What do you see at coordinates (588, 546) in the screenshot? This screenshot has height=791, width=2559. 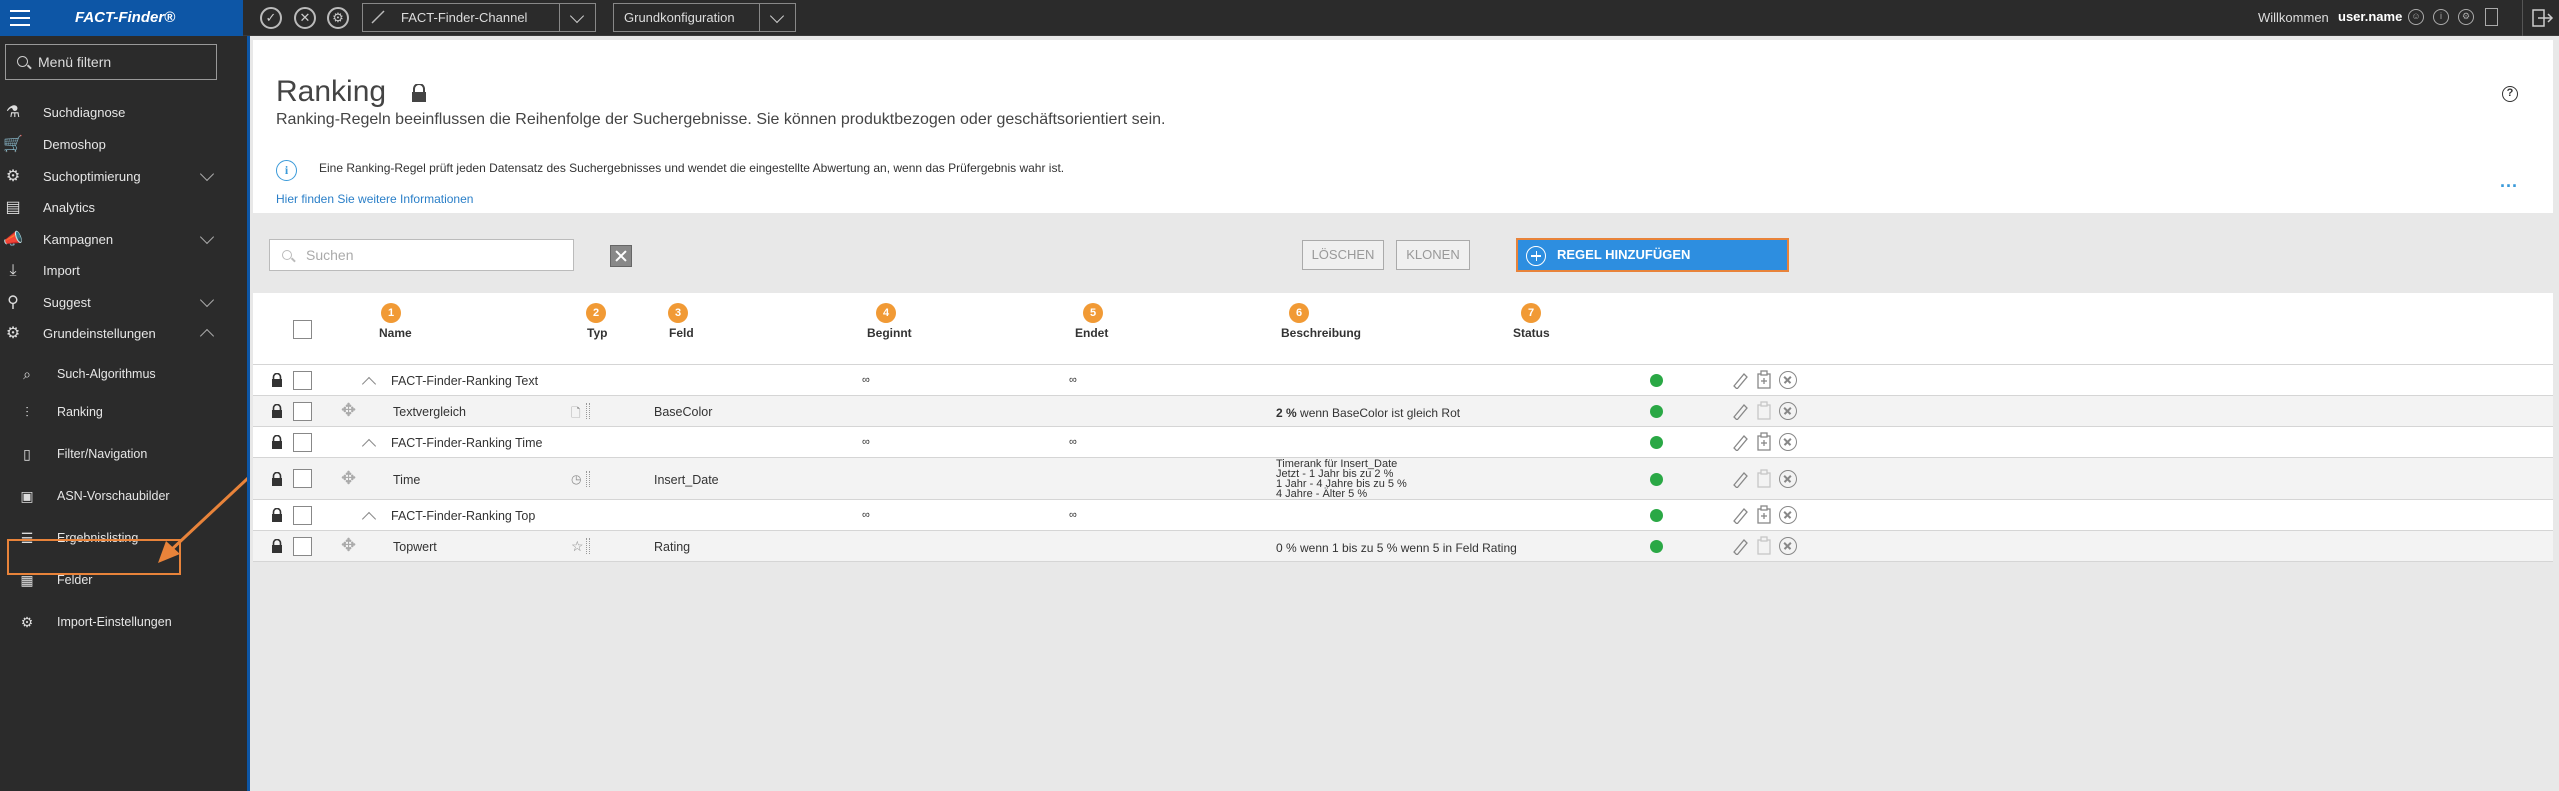 I see `type-indicator` at bounding box center [588, 546].